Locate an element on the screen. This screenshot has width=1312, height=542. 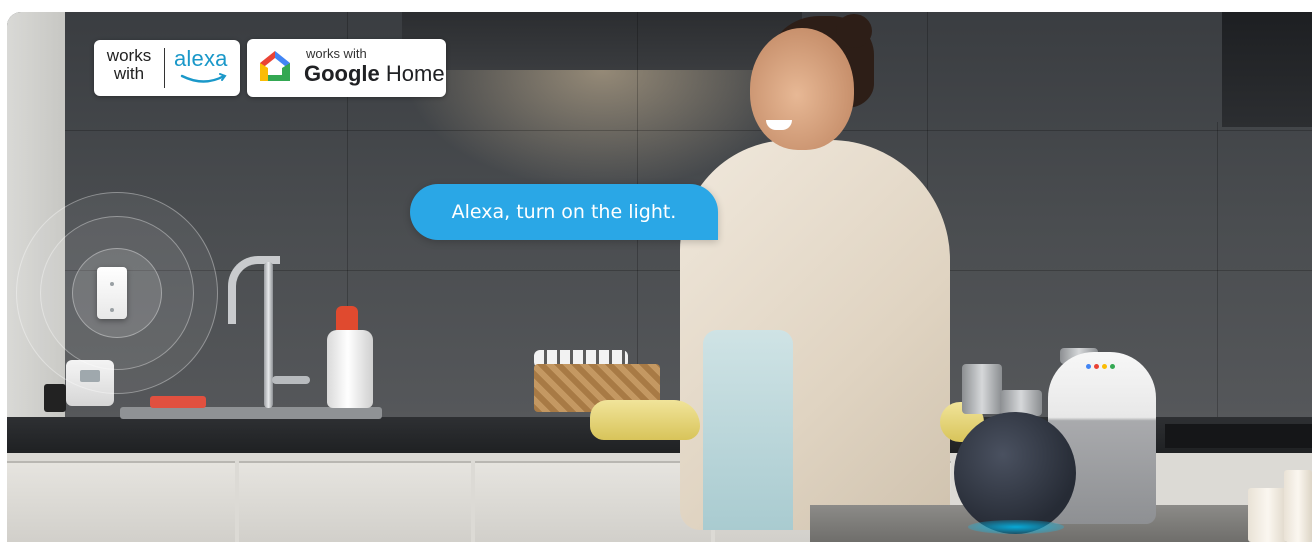
faucet-handle is located at coordinates (291, 380).